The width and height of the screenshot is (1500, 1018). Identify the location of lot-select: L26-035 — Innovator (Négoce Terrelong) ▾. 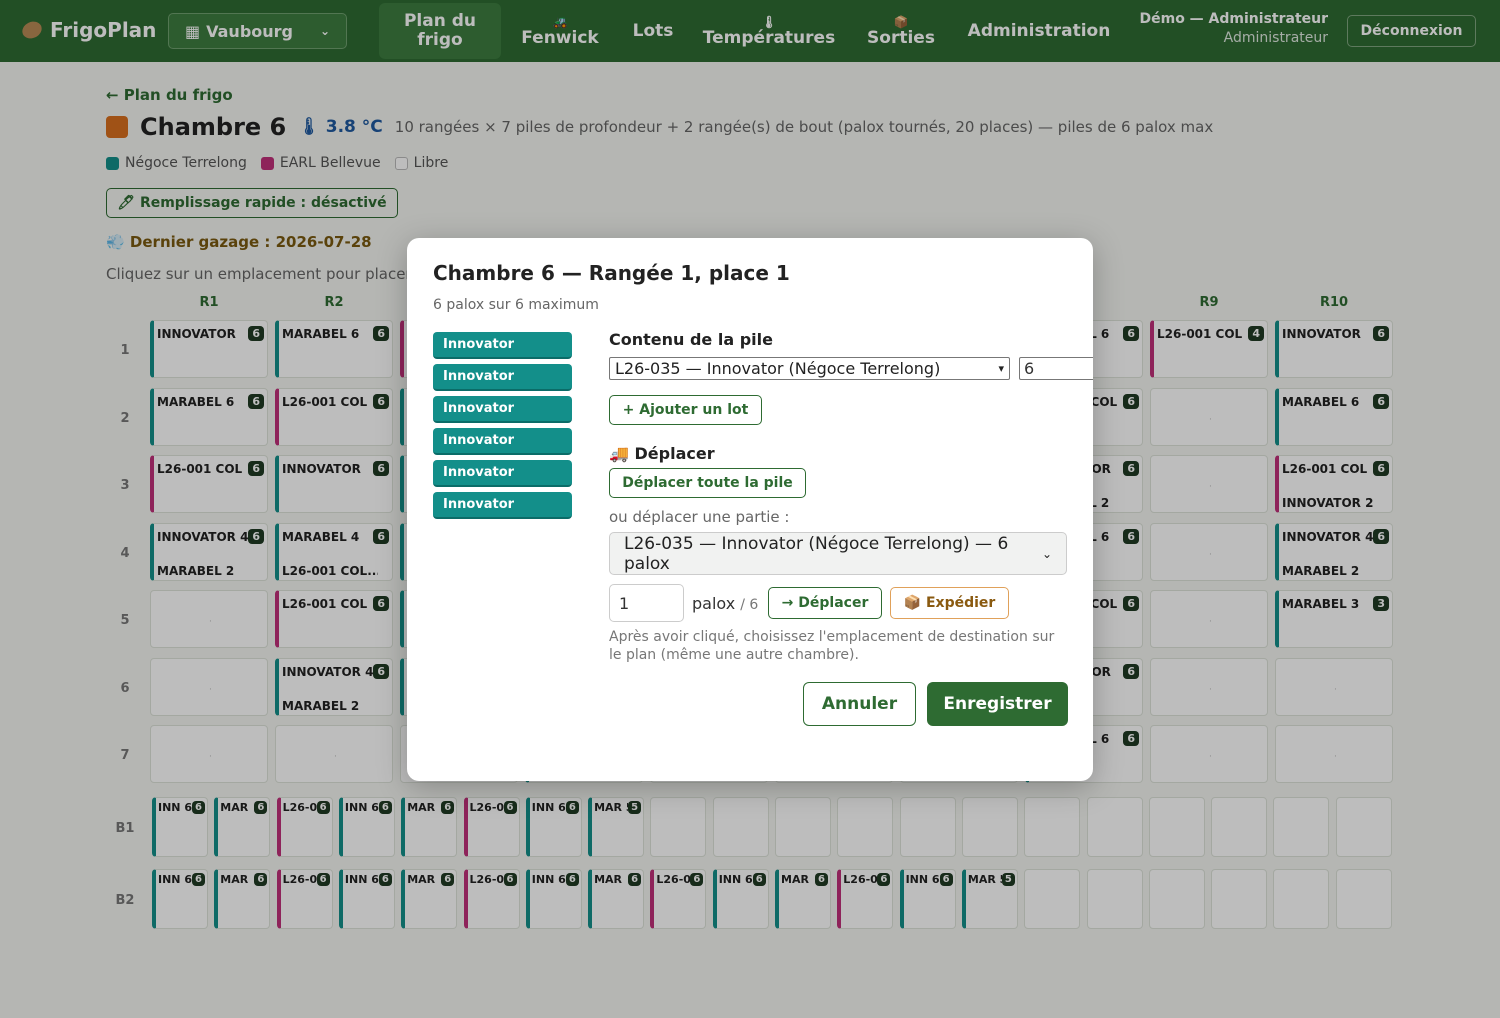
(809, 368).